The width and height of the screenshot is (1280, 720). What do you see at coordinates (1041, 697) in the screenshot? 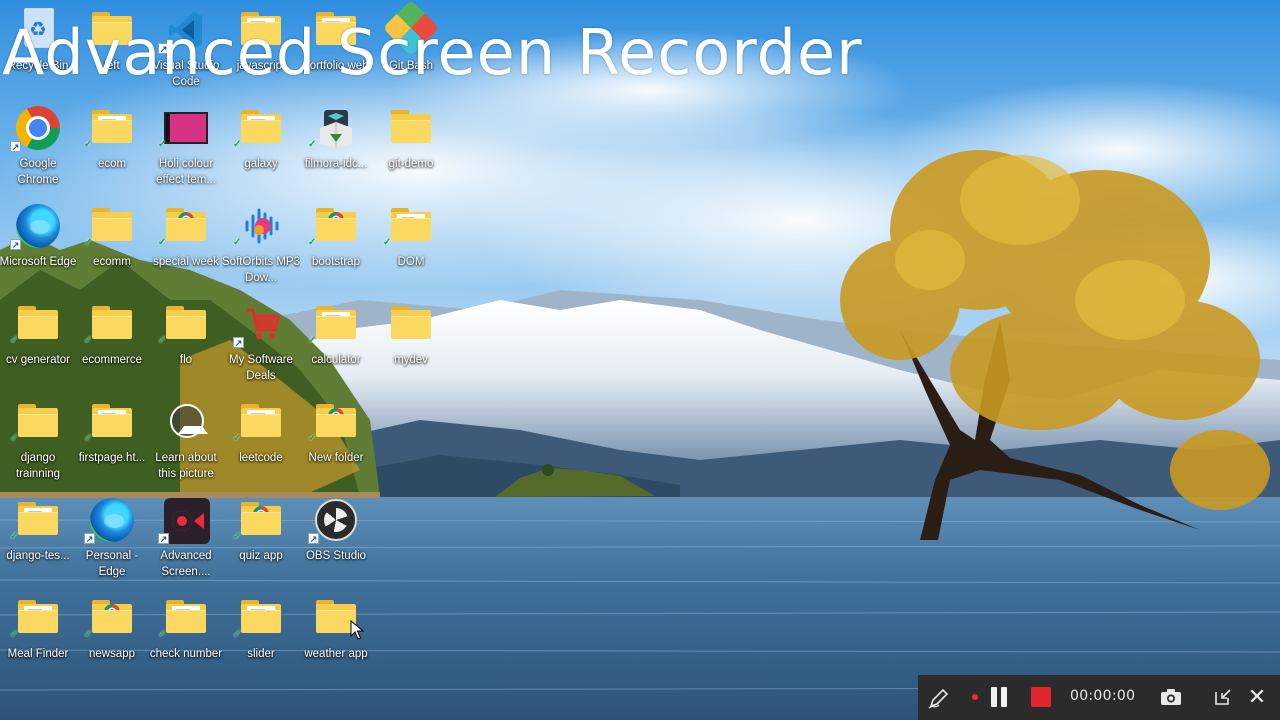
I see `stop-button` at bounding box center [1041, 697].